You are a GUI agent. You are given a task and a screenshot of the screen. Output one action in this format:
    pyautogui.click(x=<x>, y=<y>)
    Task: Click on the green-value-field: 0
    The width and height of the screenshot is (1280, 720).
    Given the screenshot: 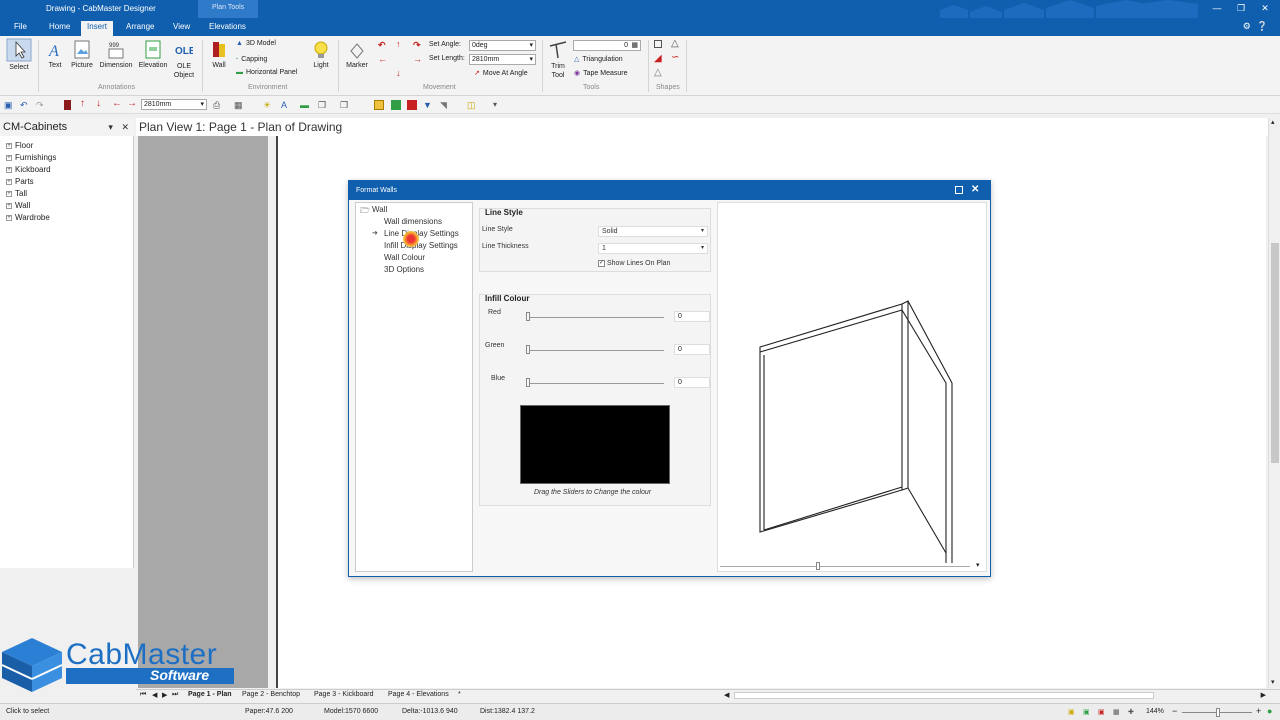 What is the action you would take?
    pyautogui.click(x=692, y=349)
    